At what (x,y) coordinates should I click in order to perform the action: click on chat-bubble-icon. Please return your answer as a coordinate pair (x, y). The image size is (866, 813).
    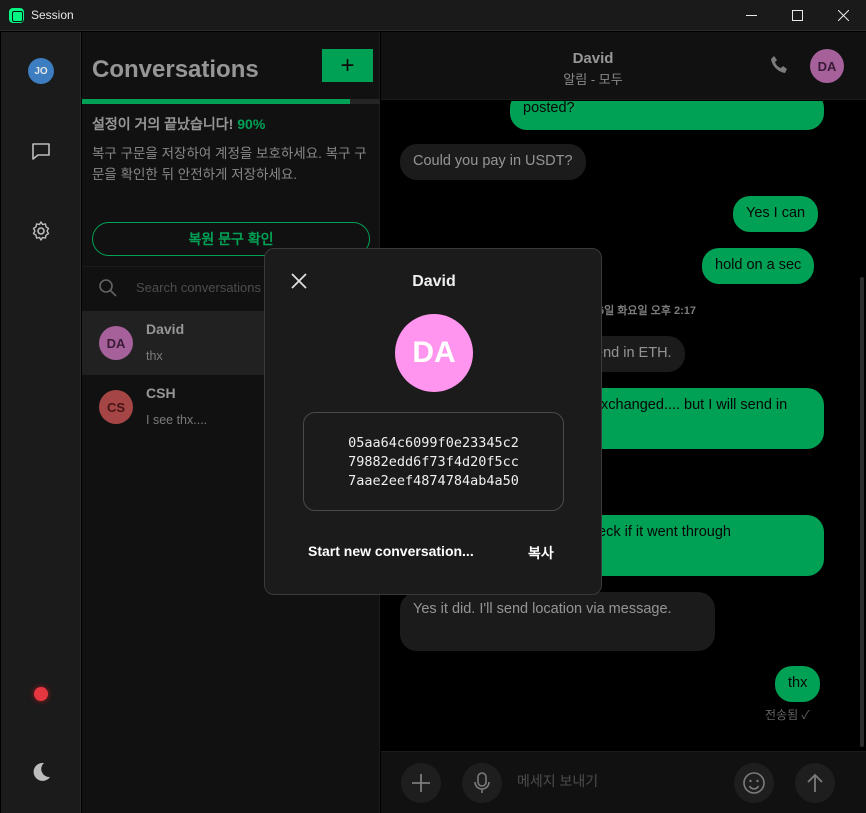
    Looking at the image, I should click on (41, 151).